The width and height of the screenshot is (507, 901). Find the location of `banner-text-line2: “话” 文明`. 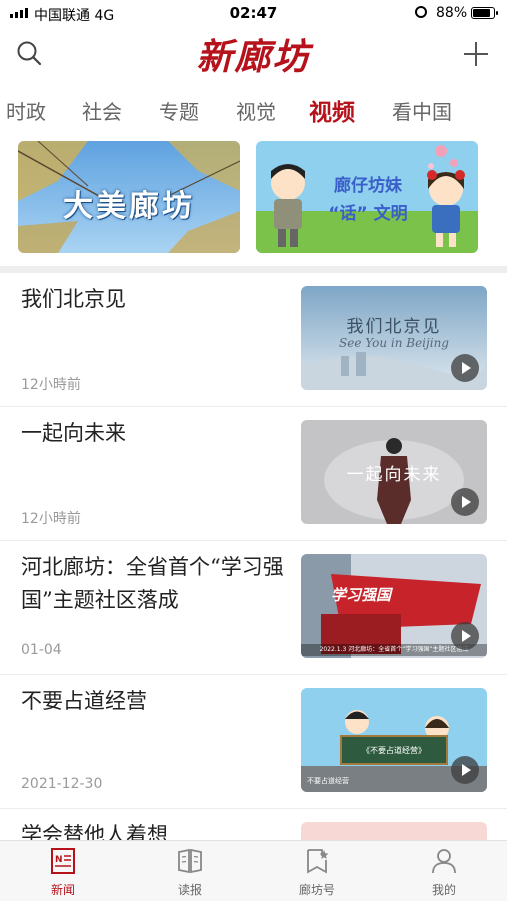

banner-text-line2: “话” 文明 is located at coordinates (368, 214).